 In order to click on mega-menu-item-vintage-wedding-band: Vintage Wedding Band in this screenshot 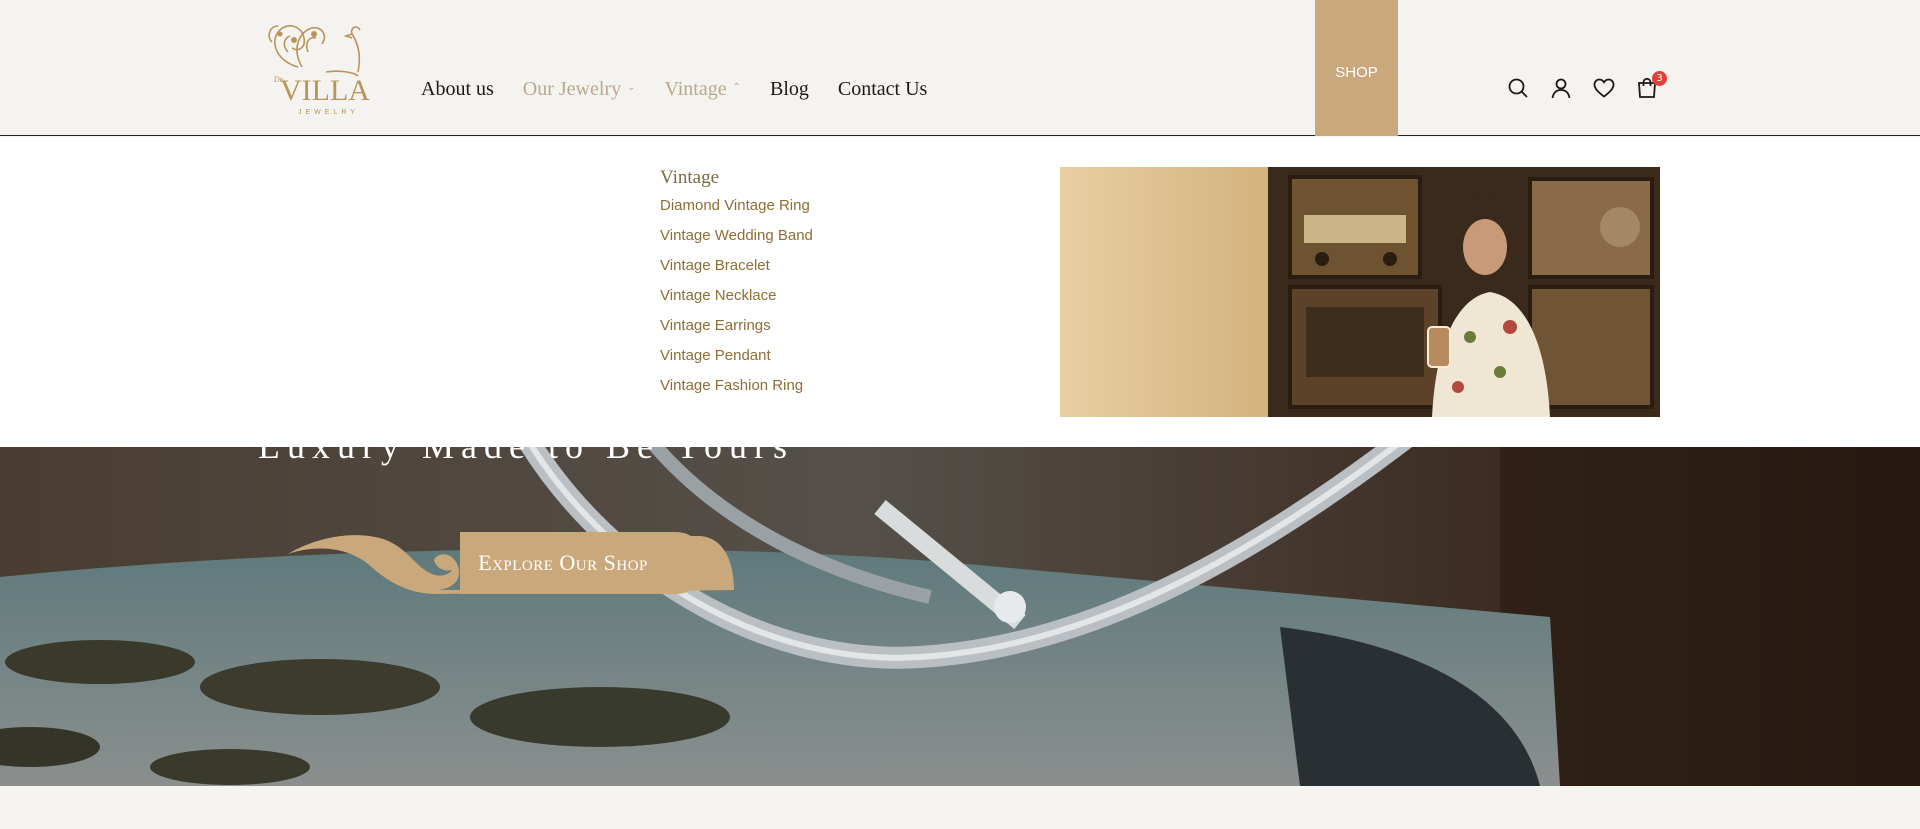, I will do `click(736, 241)`.